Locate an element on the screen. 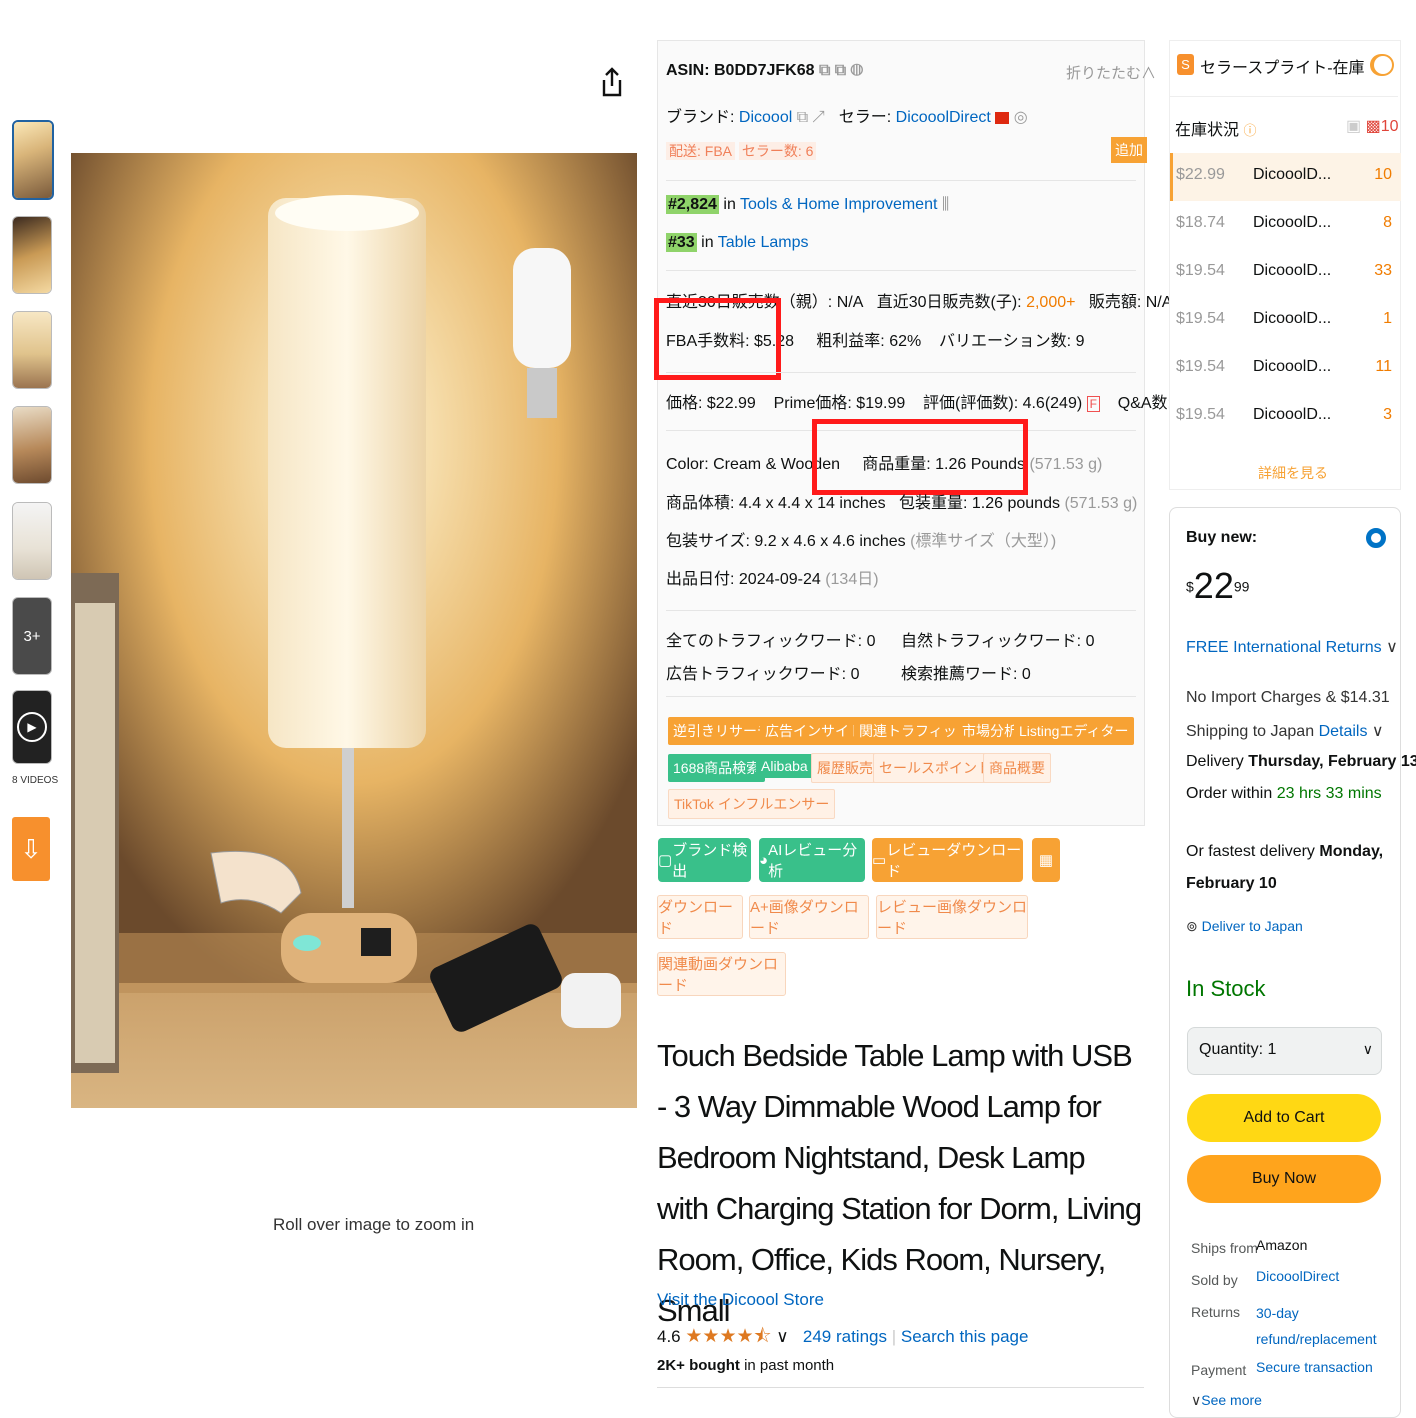 The image size is (1416, 1418). order-within: Order within 23 hrs 33 mins is located at coordinates (1284, 793).